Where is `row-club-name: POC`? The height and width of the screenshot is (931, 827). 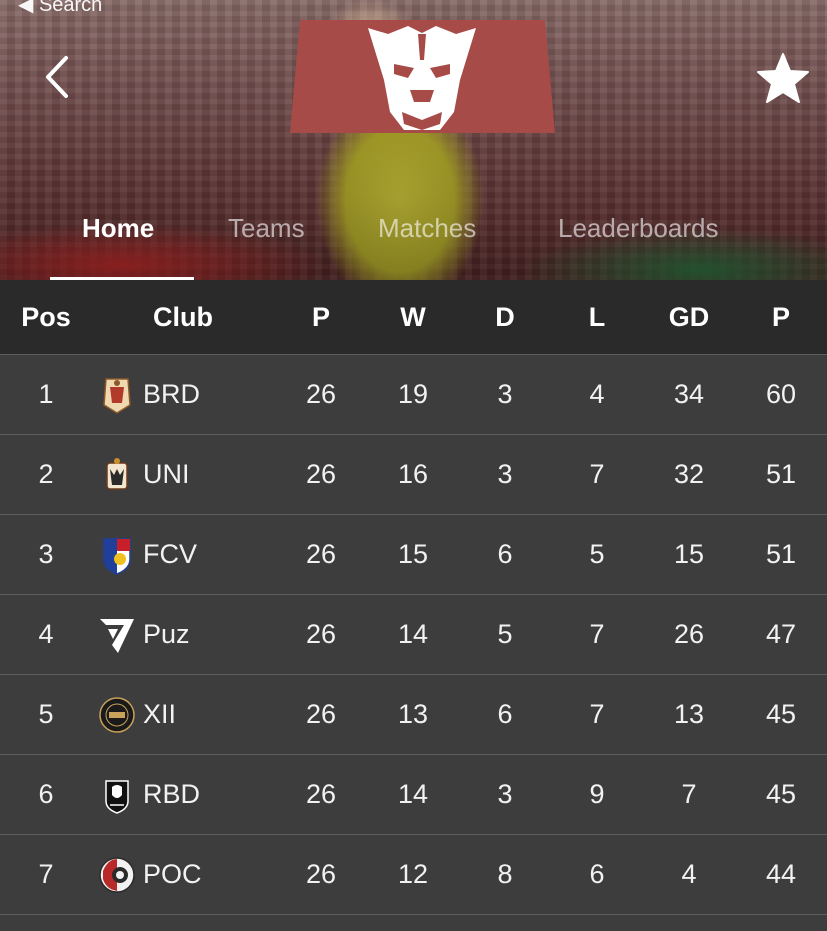 row-club-name: POC is located at coordinates (172, 874).